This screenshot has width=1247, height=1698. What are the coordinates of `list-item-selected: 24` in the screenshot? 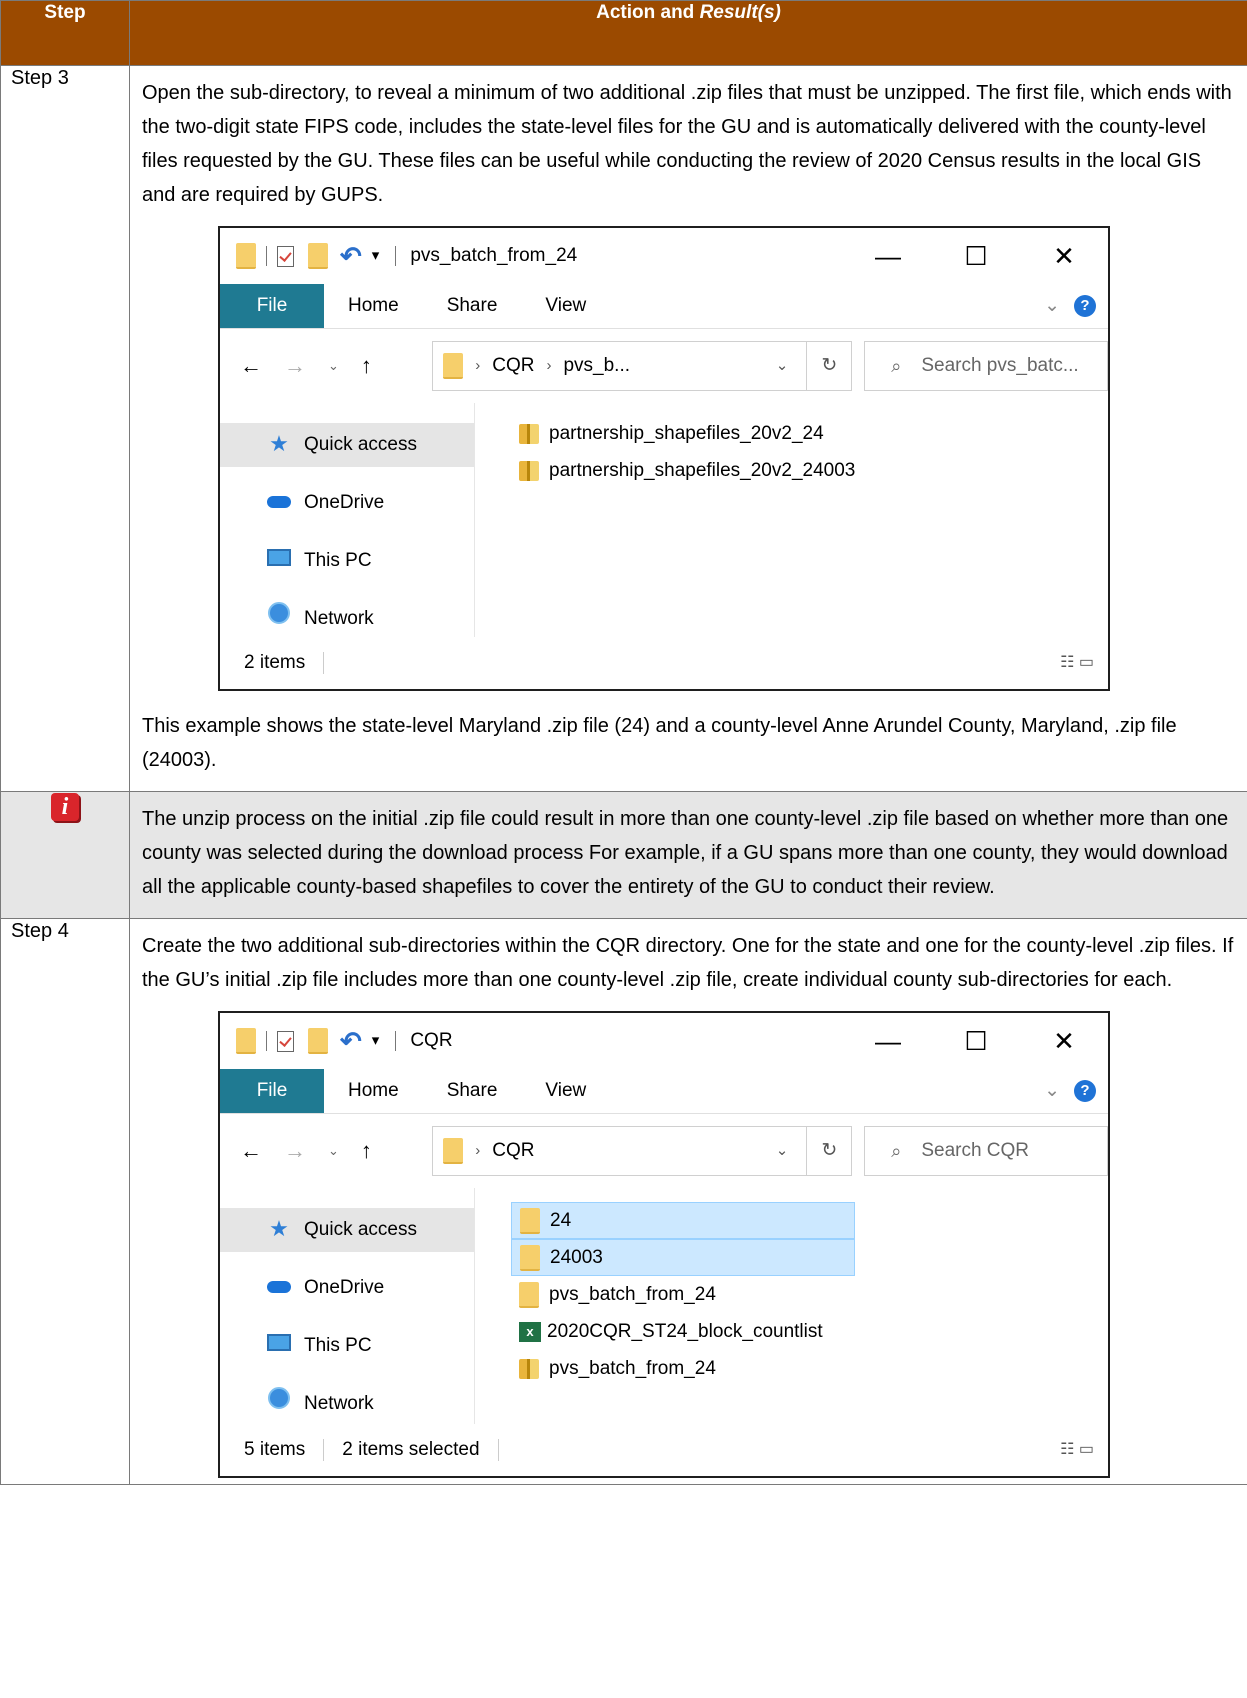 It's located at (683, 1220).